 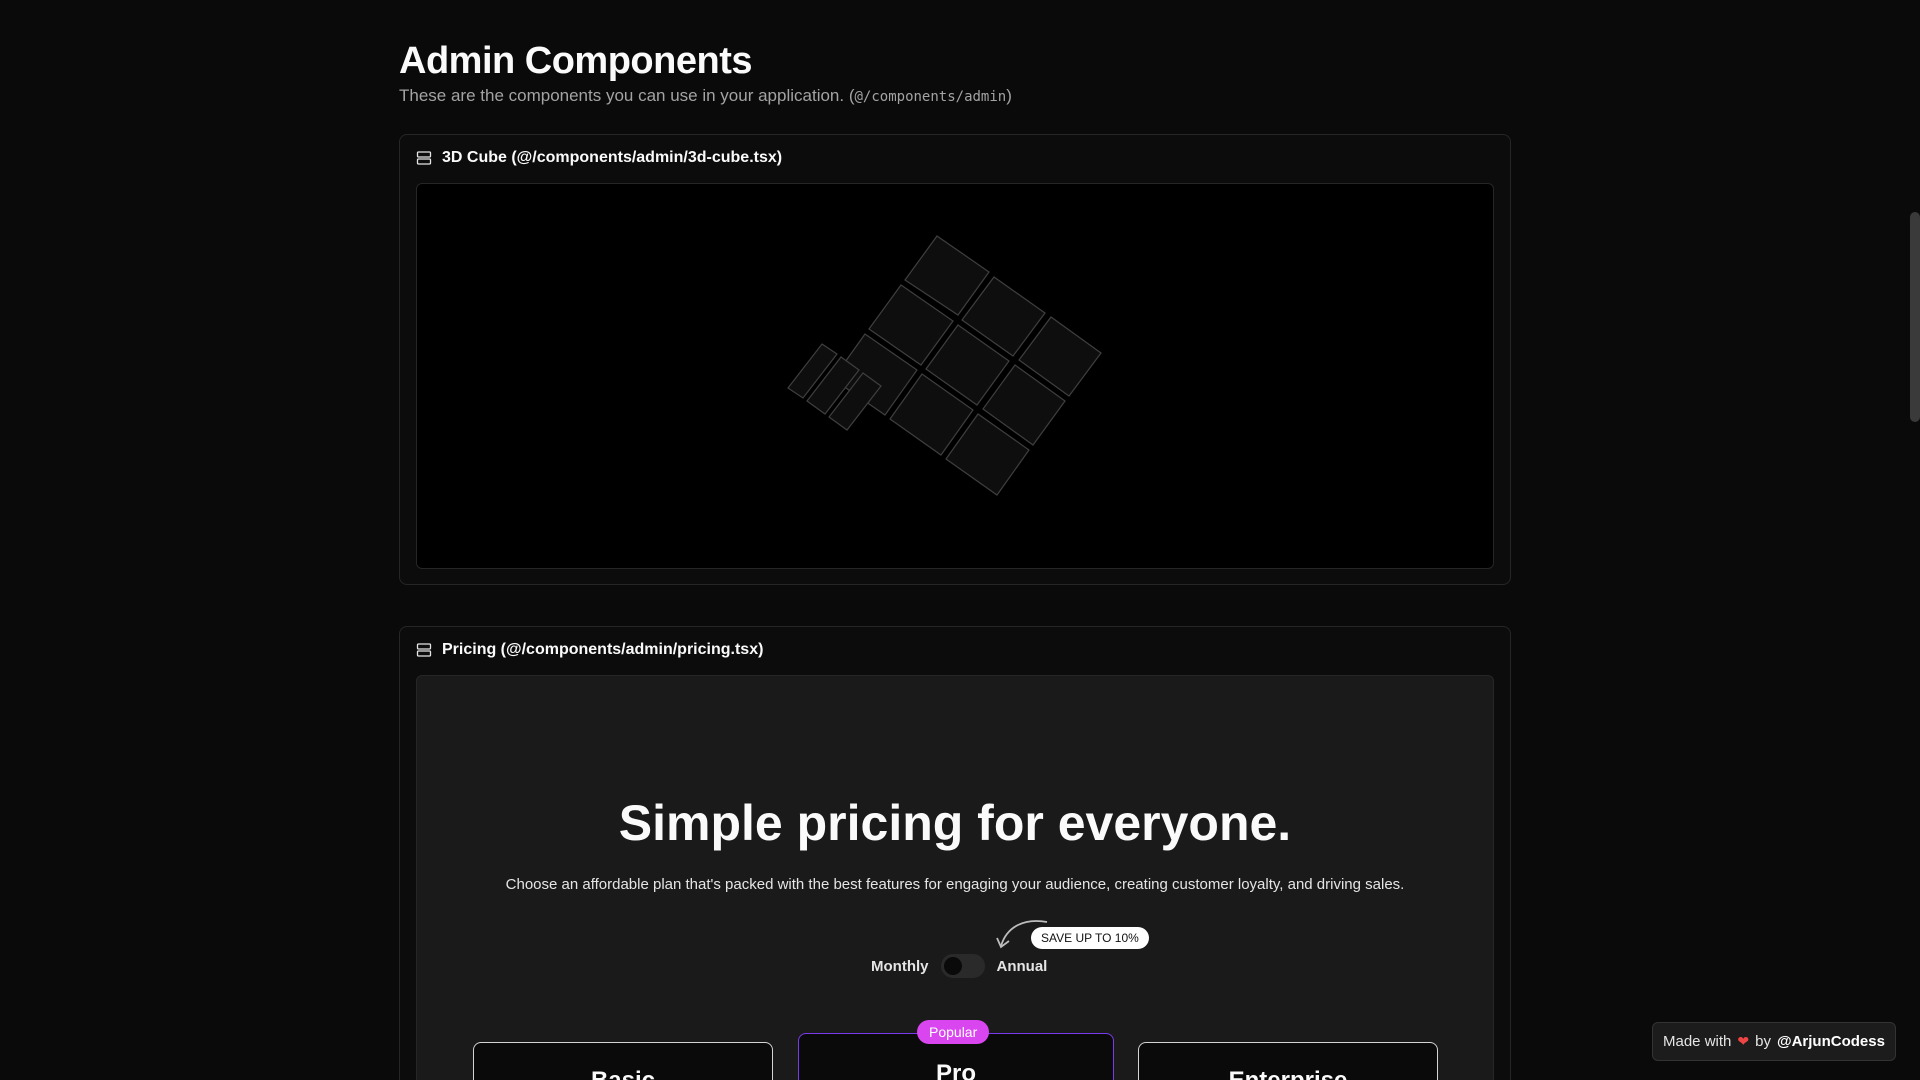 What do you see at coordinates (623, 1073) in the screenshot?
I see `plan-name: Basic` at bounding box center [623, 1073].